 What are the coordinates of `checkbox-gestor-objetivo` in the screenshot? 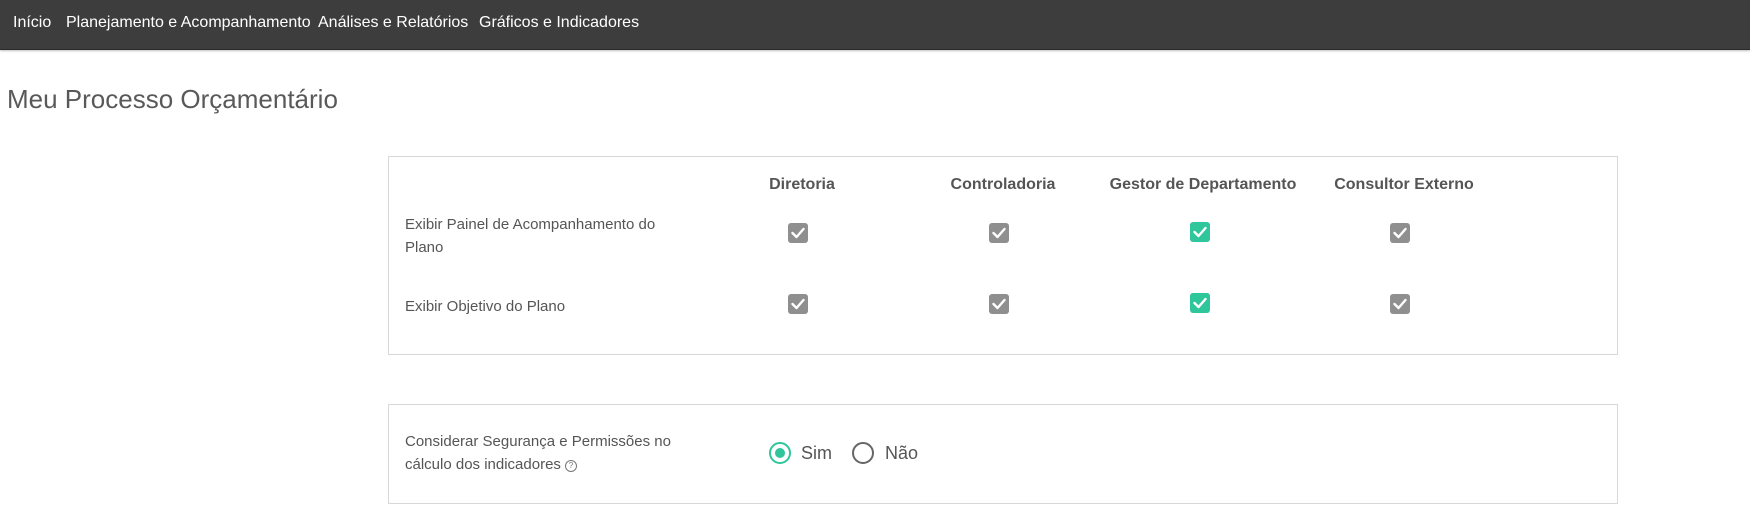 It's located at (1200, 303).